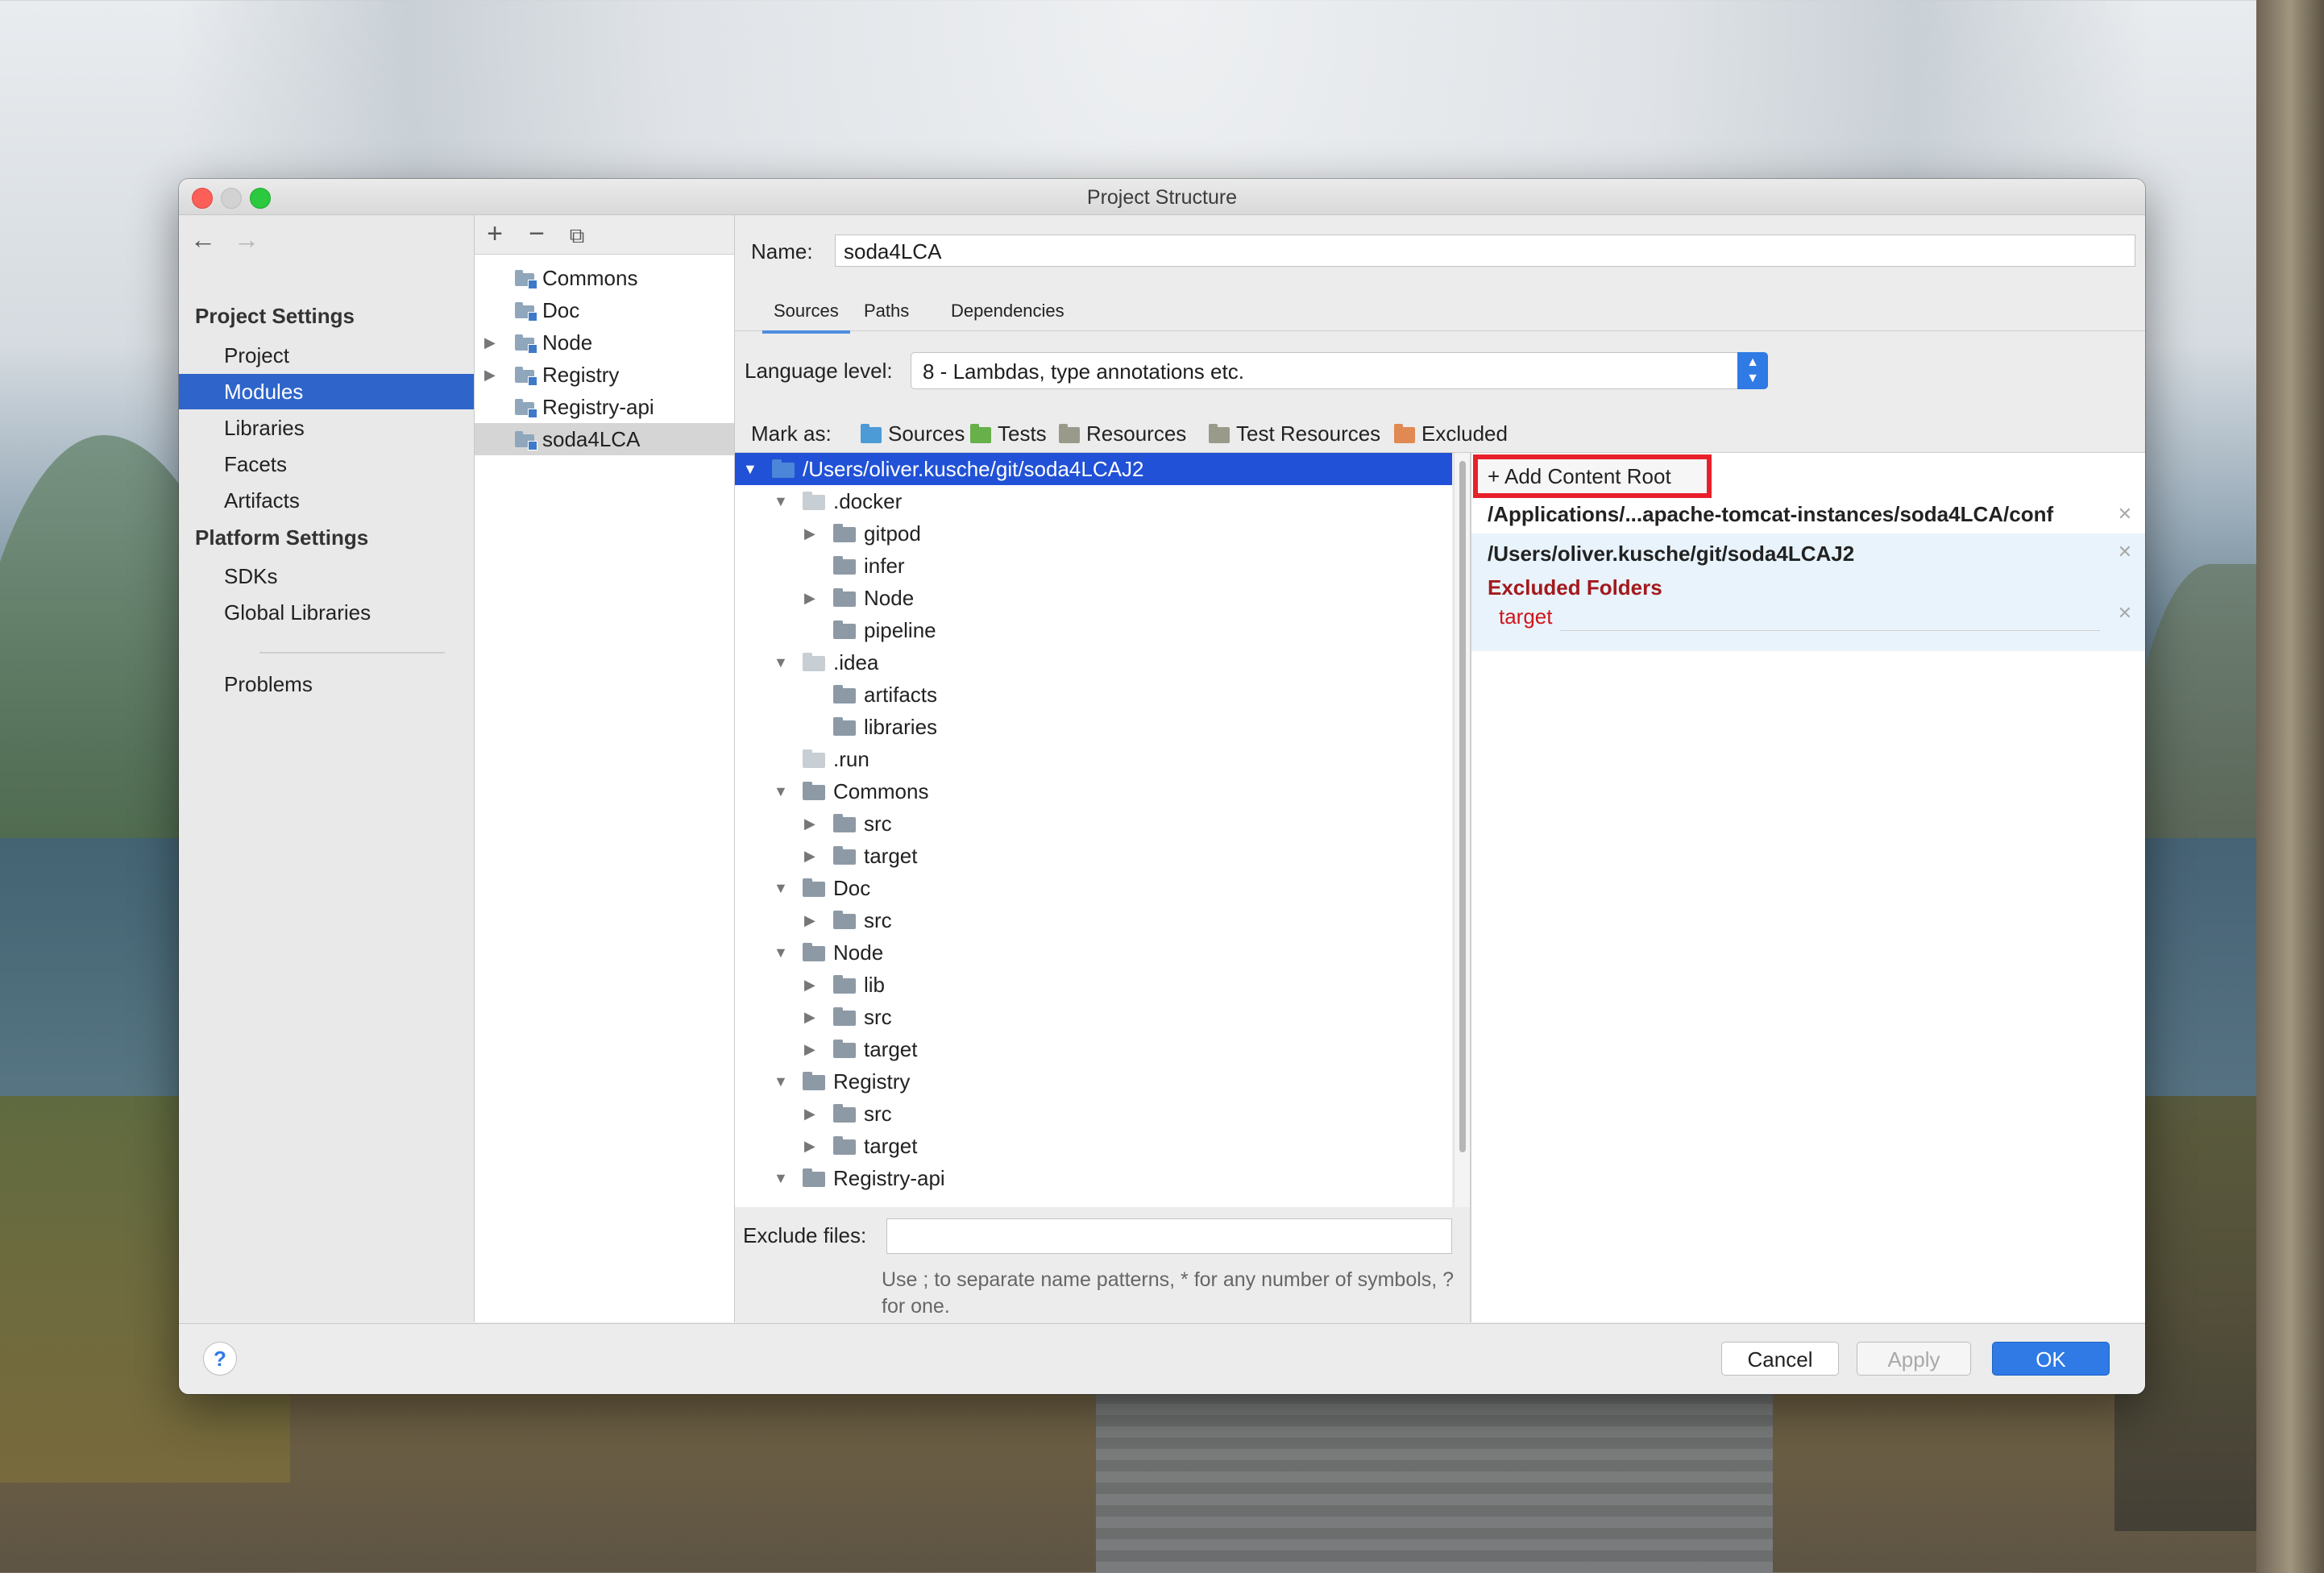 This screenshot has height=1573, width=2324. Describe the element at coordinates (202, 198) in the screenshot. I see `close-window-button` at that location.